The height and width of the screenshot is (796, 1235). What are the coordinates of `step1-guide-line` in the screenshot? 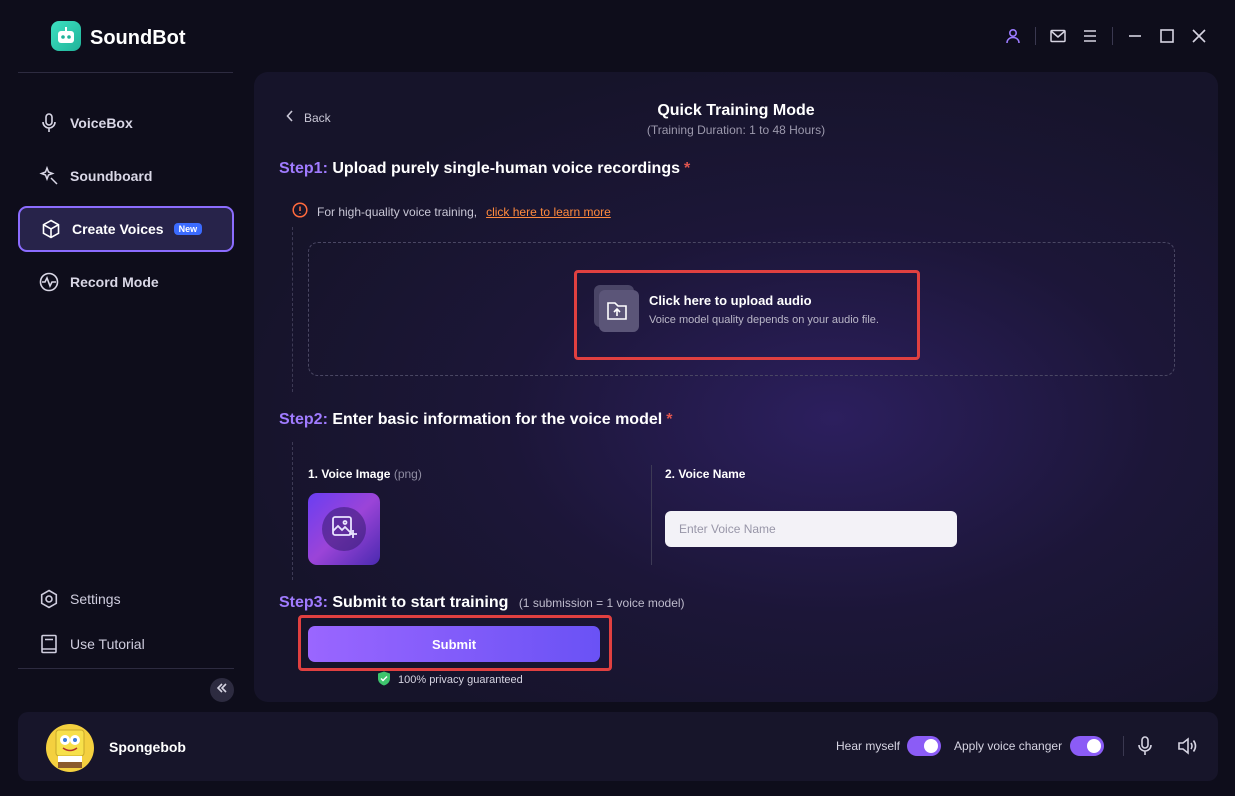 It's located at (292, 309).